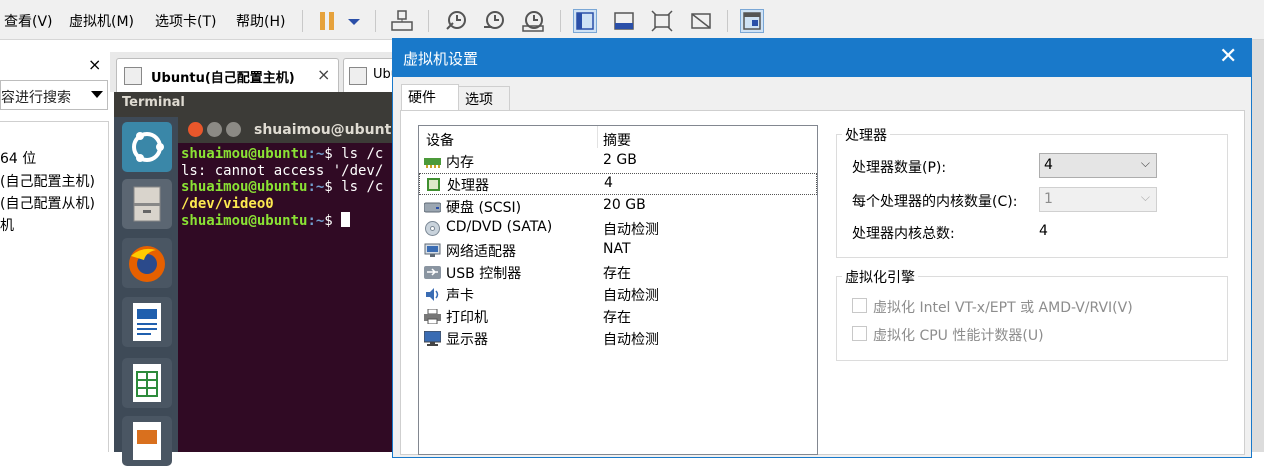 The height and width of the screenshot is (470, 1264). Describe the element at coordinates (47, 203) in the screenshot. I see `library-item: (自己配置从机)` at that location.